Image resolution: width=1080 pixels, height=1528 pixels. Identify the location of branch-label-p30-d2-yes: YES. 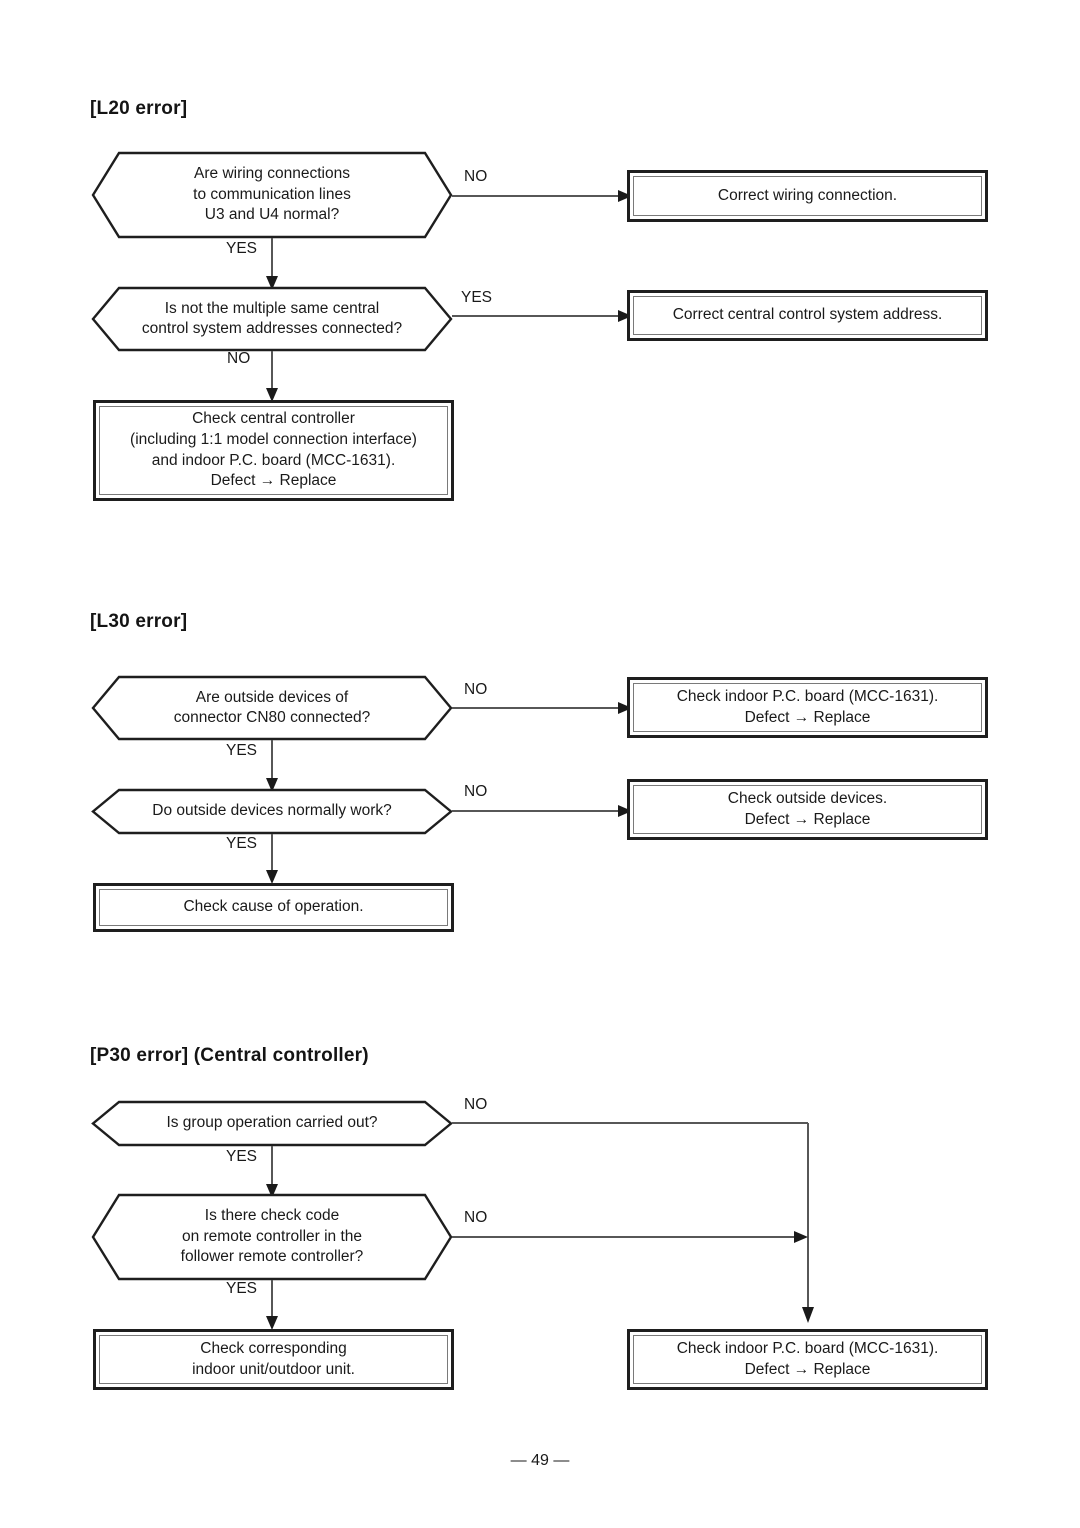
(242, 1288).